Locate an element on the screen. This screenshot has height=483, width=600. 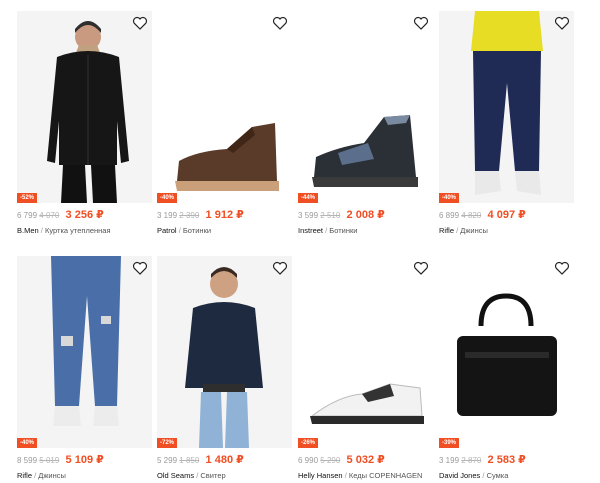
product-image: -72% is located at coordinates (224, 352).